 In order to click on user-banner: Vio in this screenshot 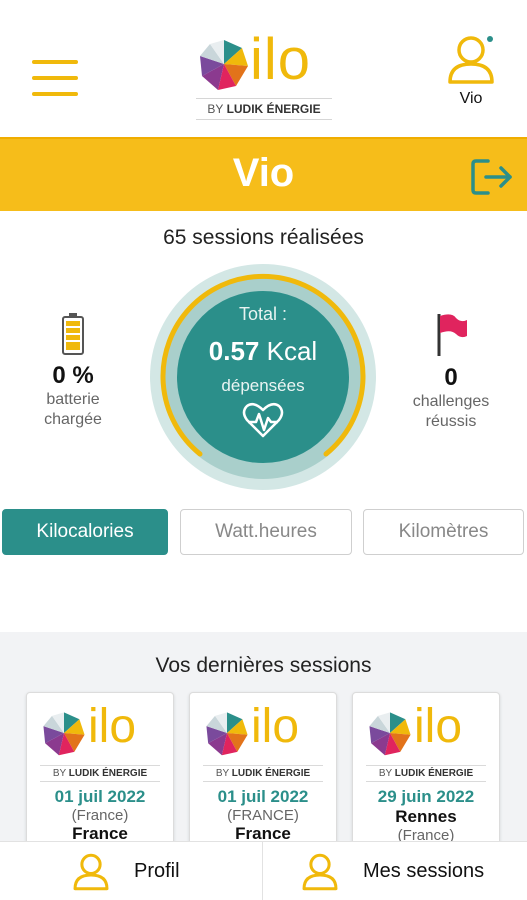, I will do `click(263, 174)`.